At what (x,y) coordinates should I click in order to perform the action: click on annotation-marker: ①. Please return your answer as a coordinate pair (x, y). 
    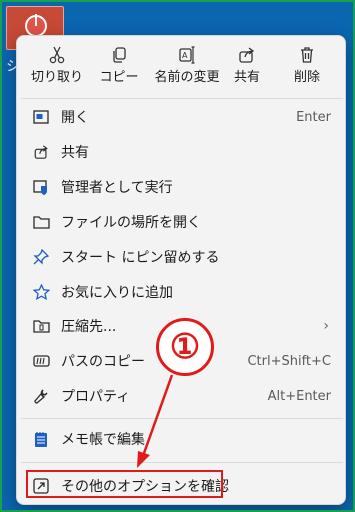
    Looking at the image, I should click on (185, 347).